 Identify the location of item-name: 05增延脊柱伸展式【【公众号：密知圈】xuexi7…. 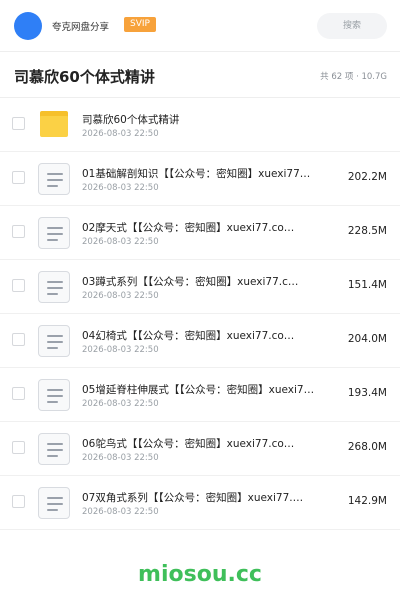
(198, 390).